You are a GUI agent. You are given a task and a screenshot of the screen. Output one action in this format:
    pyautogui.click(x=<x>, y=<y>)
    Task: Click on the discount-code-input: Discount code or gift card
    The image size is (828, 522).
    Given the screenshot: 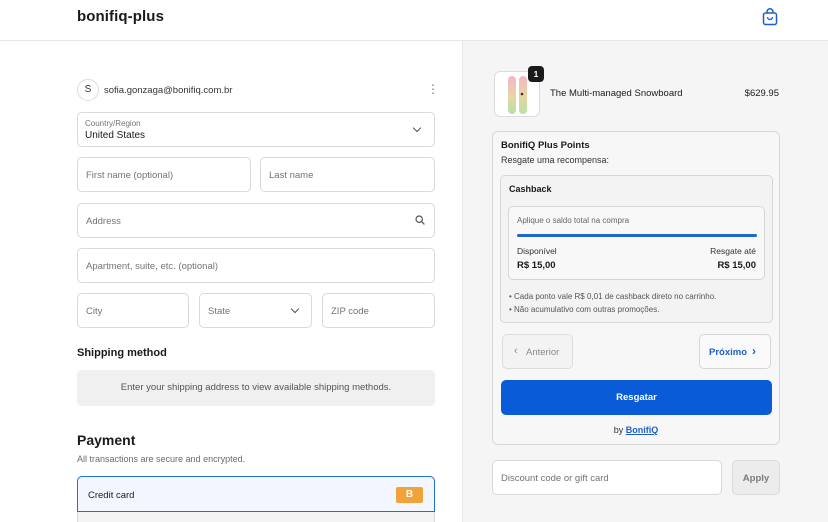 What is the action you would take?
    pyautogui.click(x=607, y=477)
    